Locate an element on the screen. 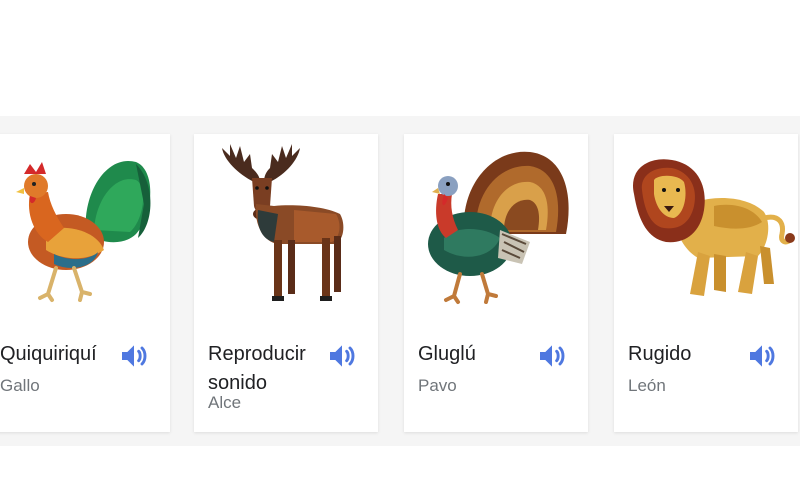  sound-title: Quiquiriquí is located at coordinates (48, 354).